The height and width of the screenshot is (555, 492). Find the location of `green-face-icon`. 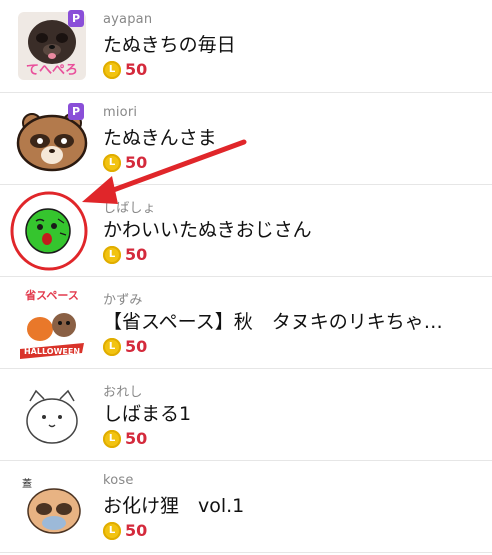

green-face-icon is located at coordinates (48, 231).